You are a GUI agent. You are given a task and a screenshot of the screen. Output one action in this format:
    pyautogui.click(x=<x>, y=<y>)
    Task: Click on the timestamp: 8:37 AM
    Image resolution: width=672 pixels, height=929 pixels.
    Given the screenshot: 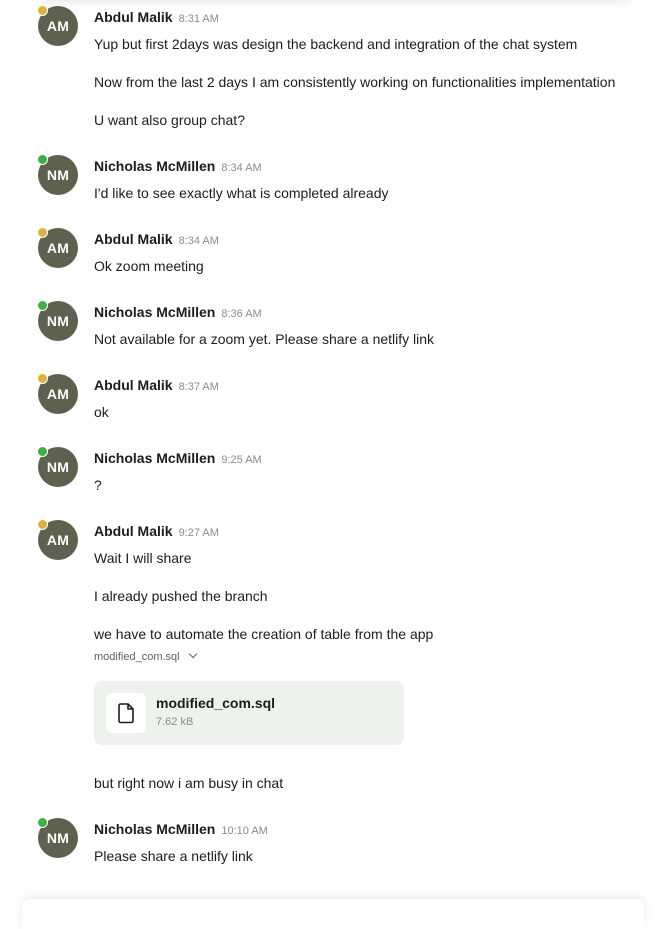 What is the action you would take?
    pyautogui.click(x=199, y=387)
    